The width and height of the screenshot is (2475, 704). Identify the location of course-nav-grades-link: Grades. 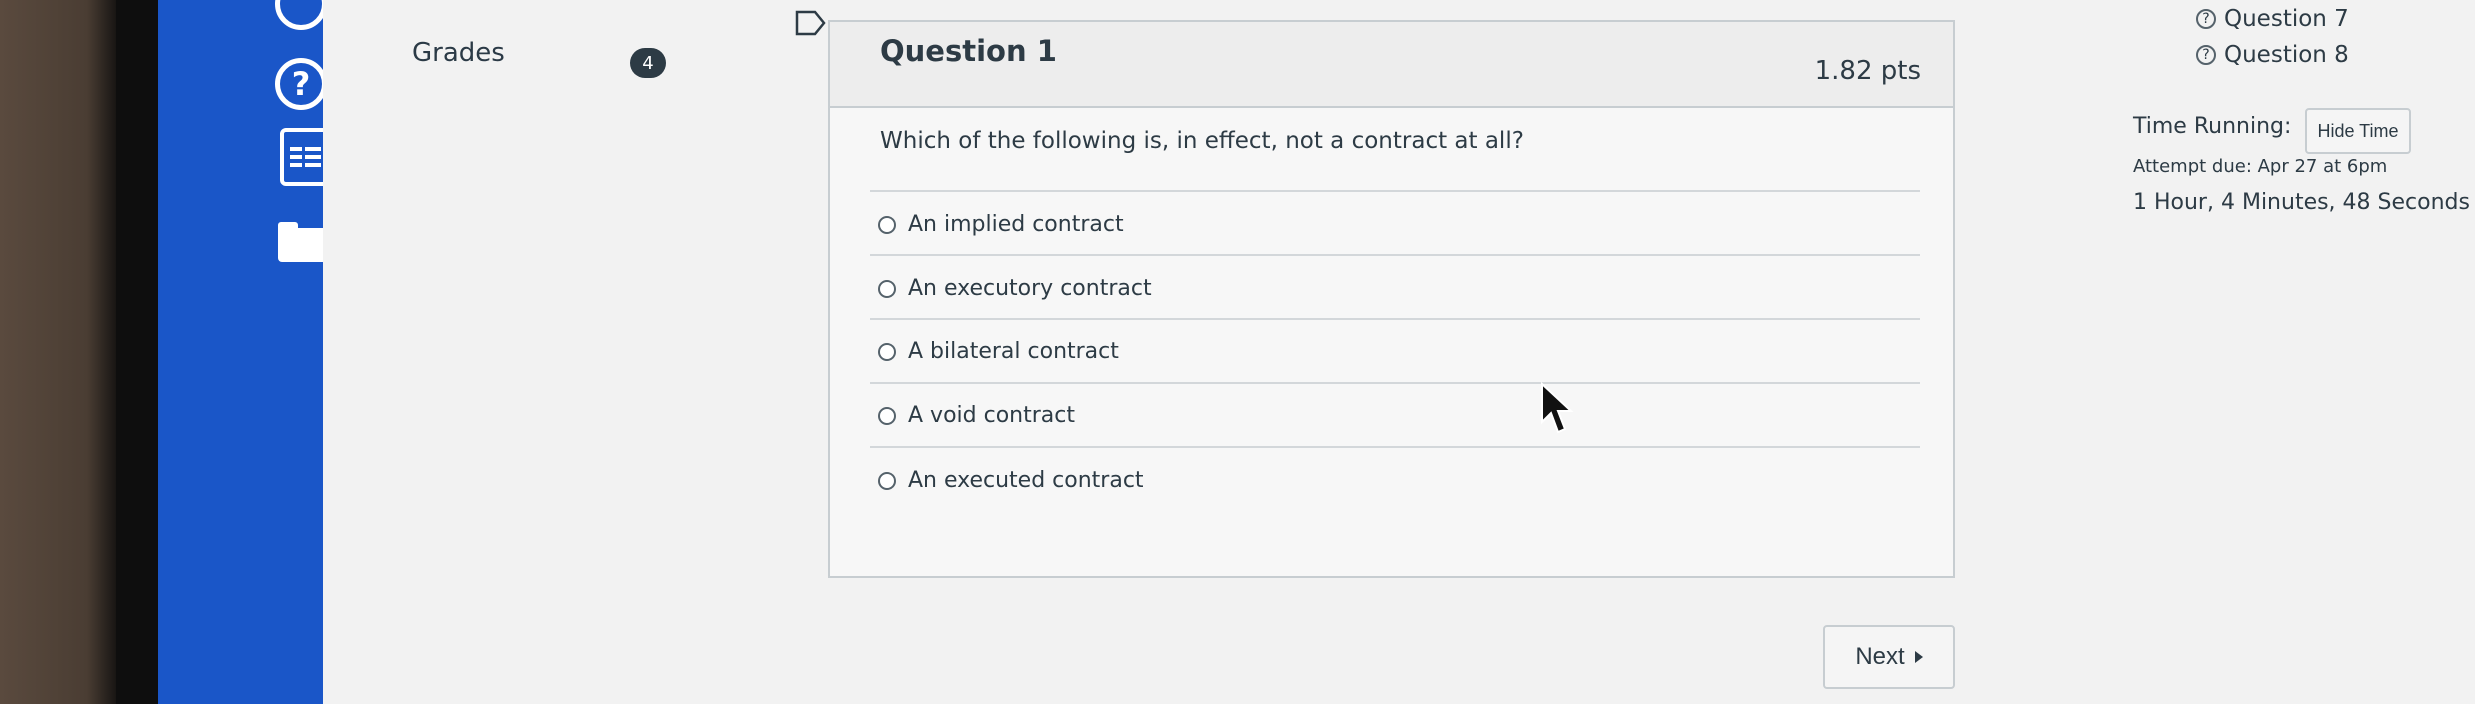
(458, 53).